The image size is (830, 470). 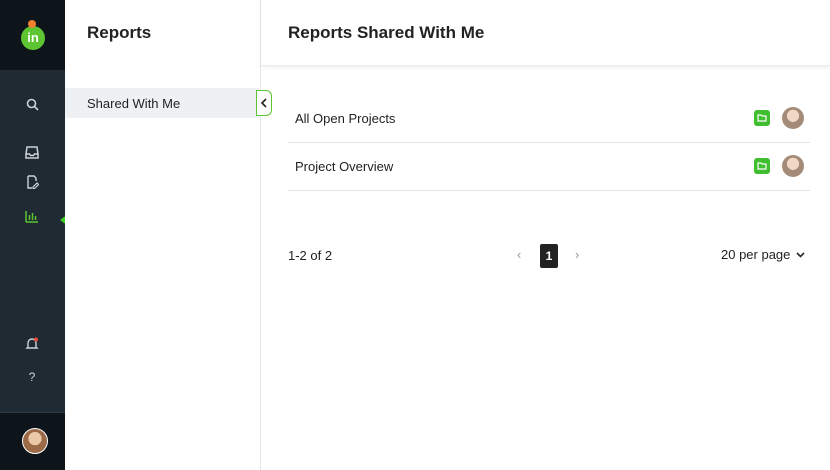 What do you see at coordinates (32, 104) in the screenshot?
I see `search-icon` at bounding box center [32, 104].